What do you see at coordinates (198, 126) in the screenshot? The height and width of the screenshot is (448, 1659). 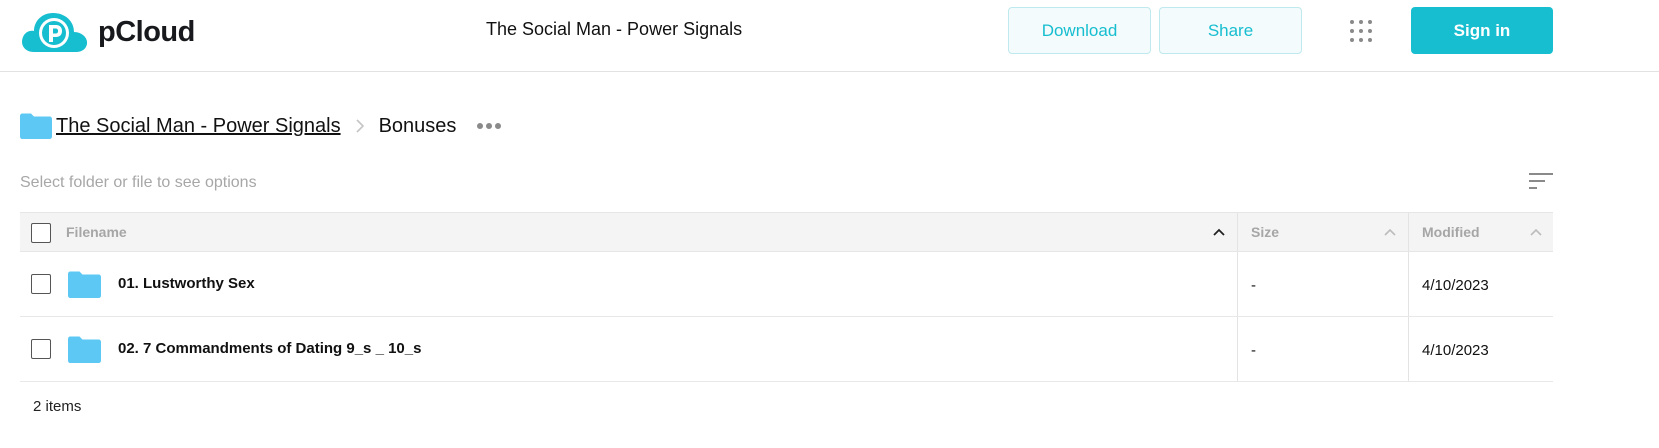 I see `breadcrumb-root-link: The Social Man - Power Signals` at bounding box center [198, 126].